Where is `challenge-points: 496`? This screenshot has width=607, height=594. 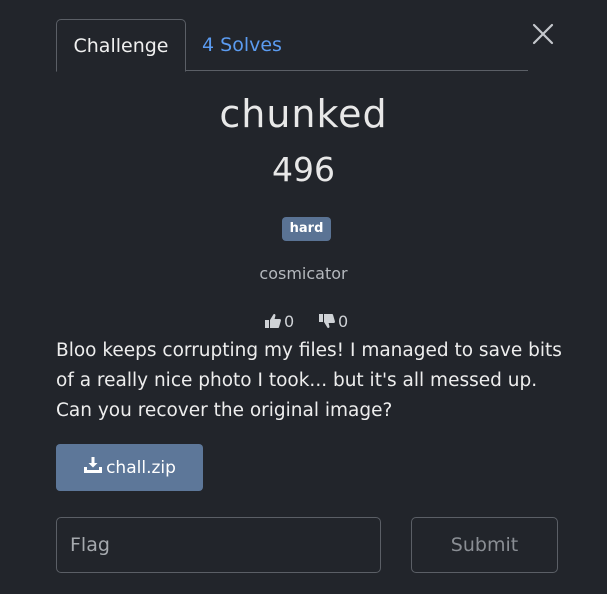 challenge-points: 496 is located at coordinates (303, 169).